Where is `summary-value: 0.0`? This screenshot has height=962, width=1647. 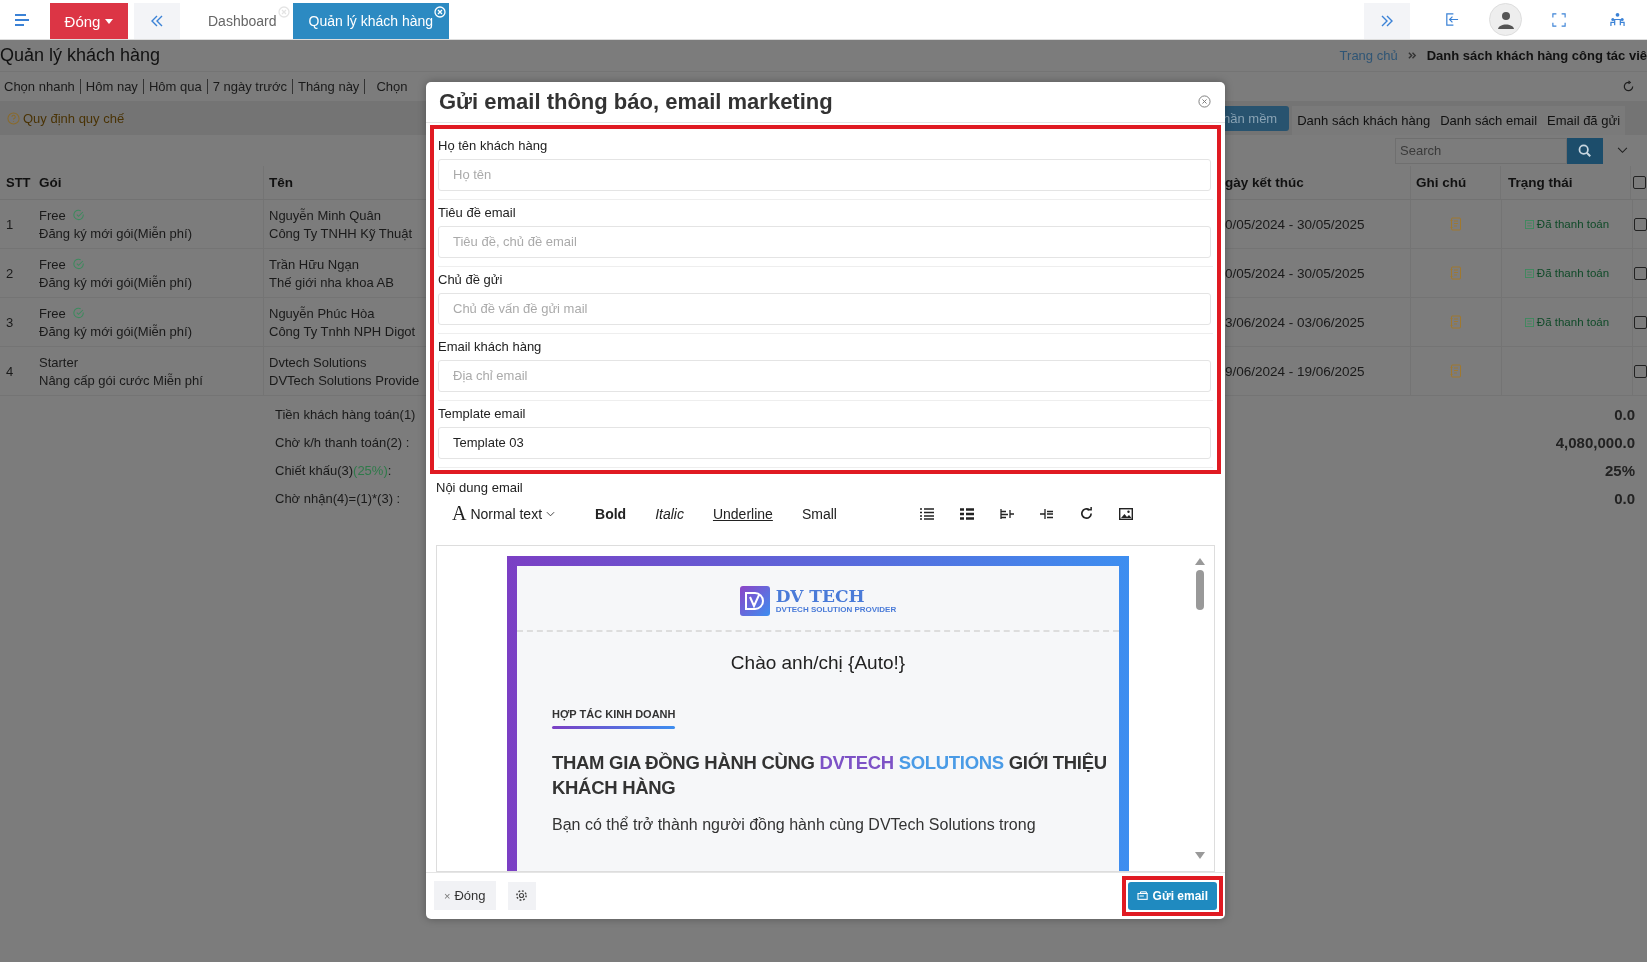
summary-value: 0.0 is located at coordinates (1624, 414).